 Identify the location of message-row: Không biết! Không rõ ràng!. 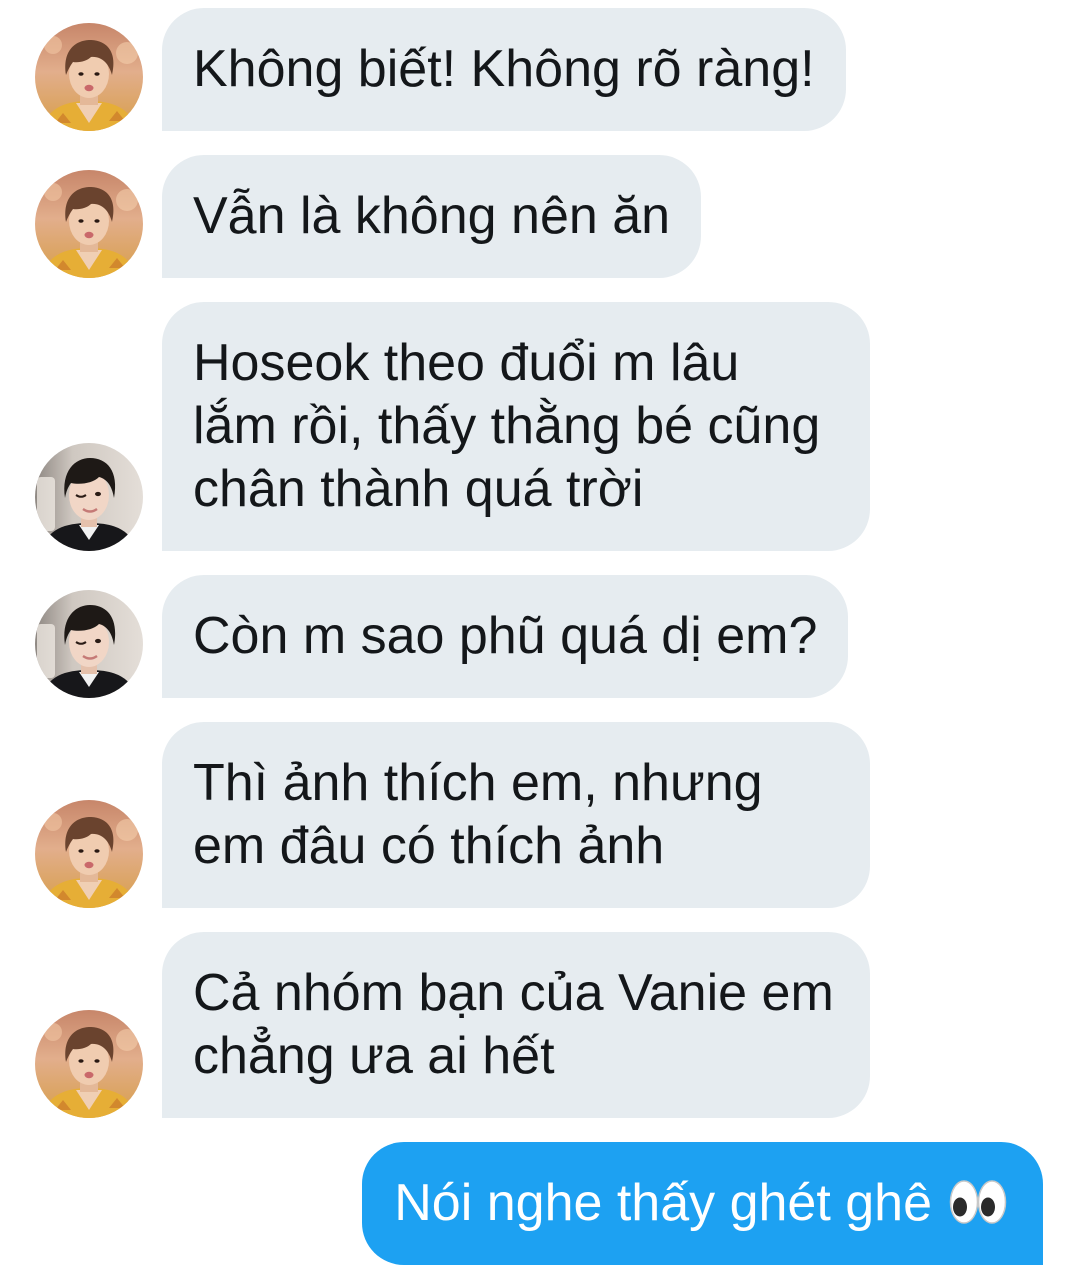
(540, 69).